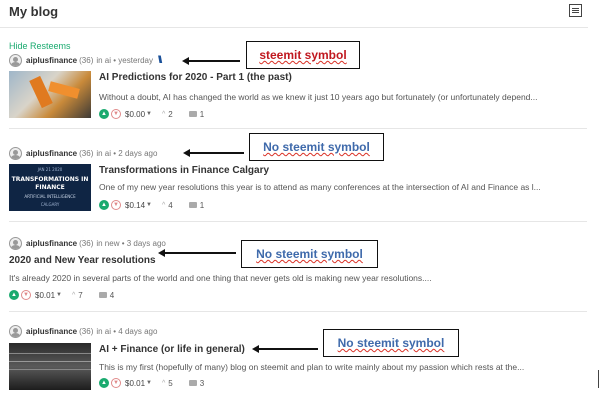  I want to click on thumbnail-subtitle: ARTIFICIAL INTELLIGENCE, so click(50, 196).